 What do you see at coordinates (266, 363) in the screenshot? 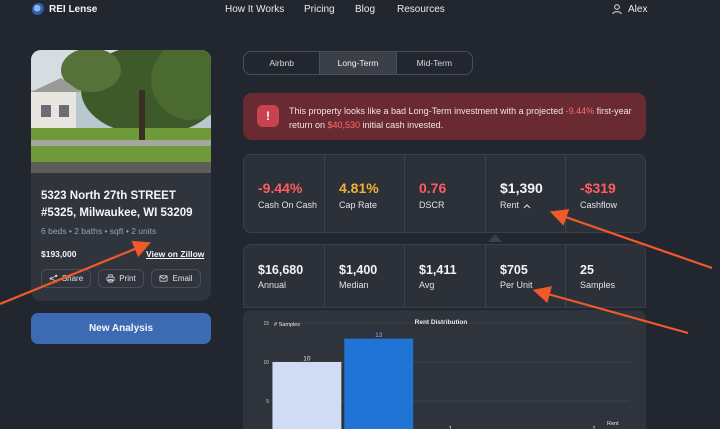
I see `y-tick-label: 10` at bounding box center [266, 363].